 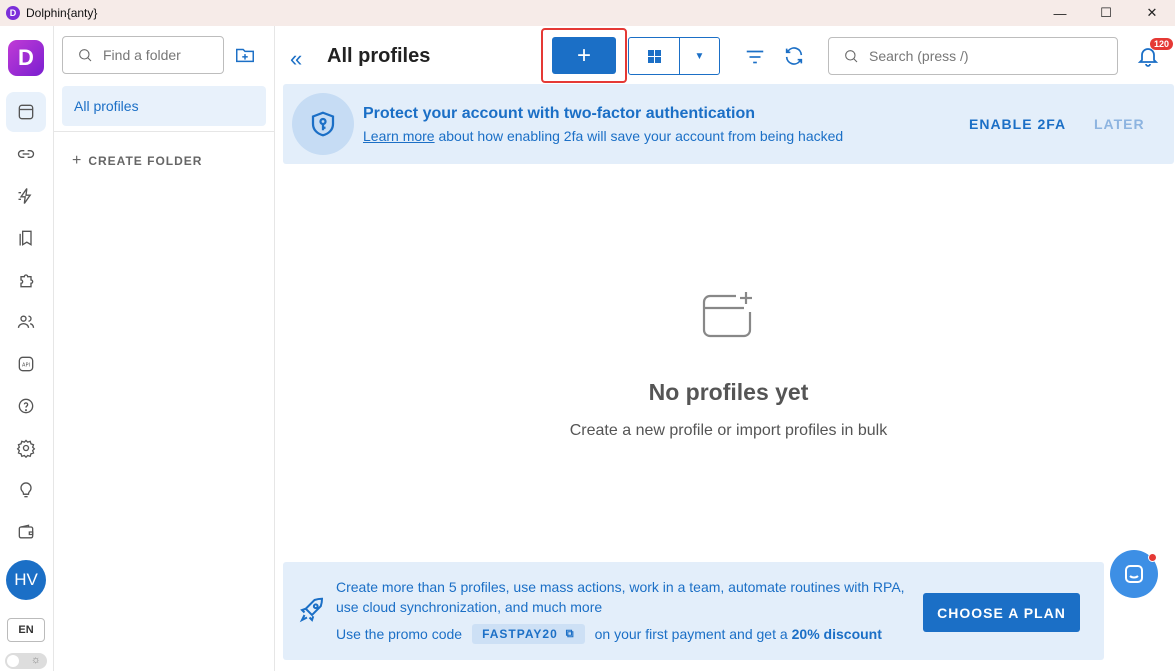 What do you see at coordinates (26, 196) in the screenshot?
I see `automation-icon` at bounding box center [26, 196].